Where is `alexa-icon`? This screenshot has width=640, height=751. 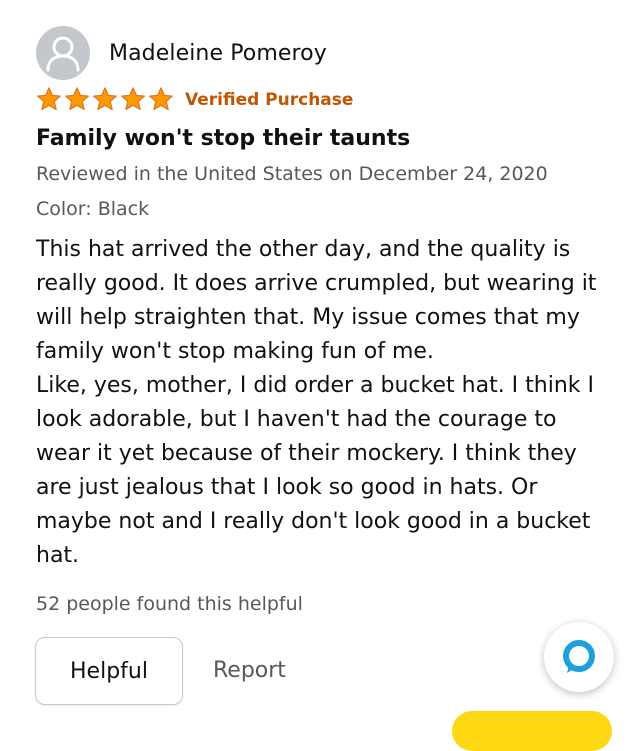
alexa-icon is located at coordinates (579, 656).